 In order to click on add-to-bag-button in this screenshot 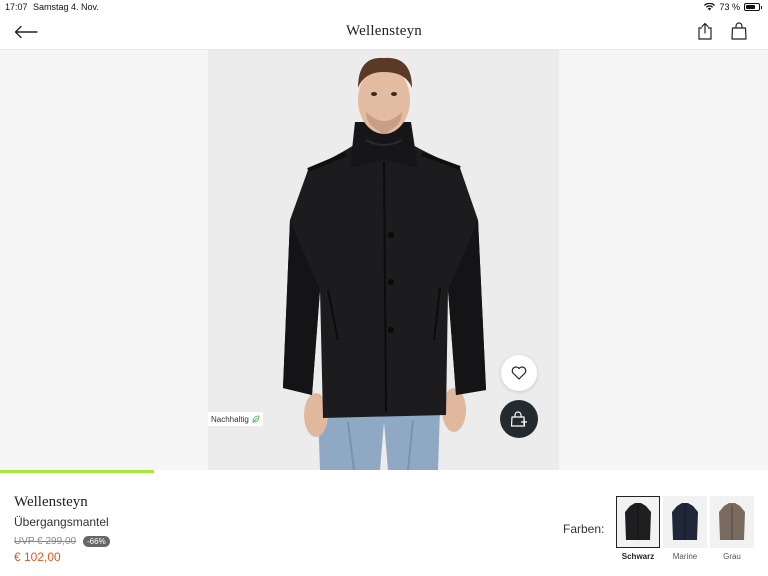, I will do `click(519, 419)`.